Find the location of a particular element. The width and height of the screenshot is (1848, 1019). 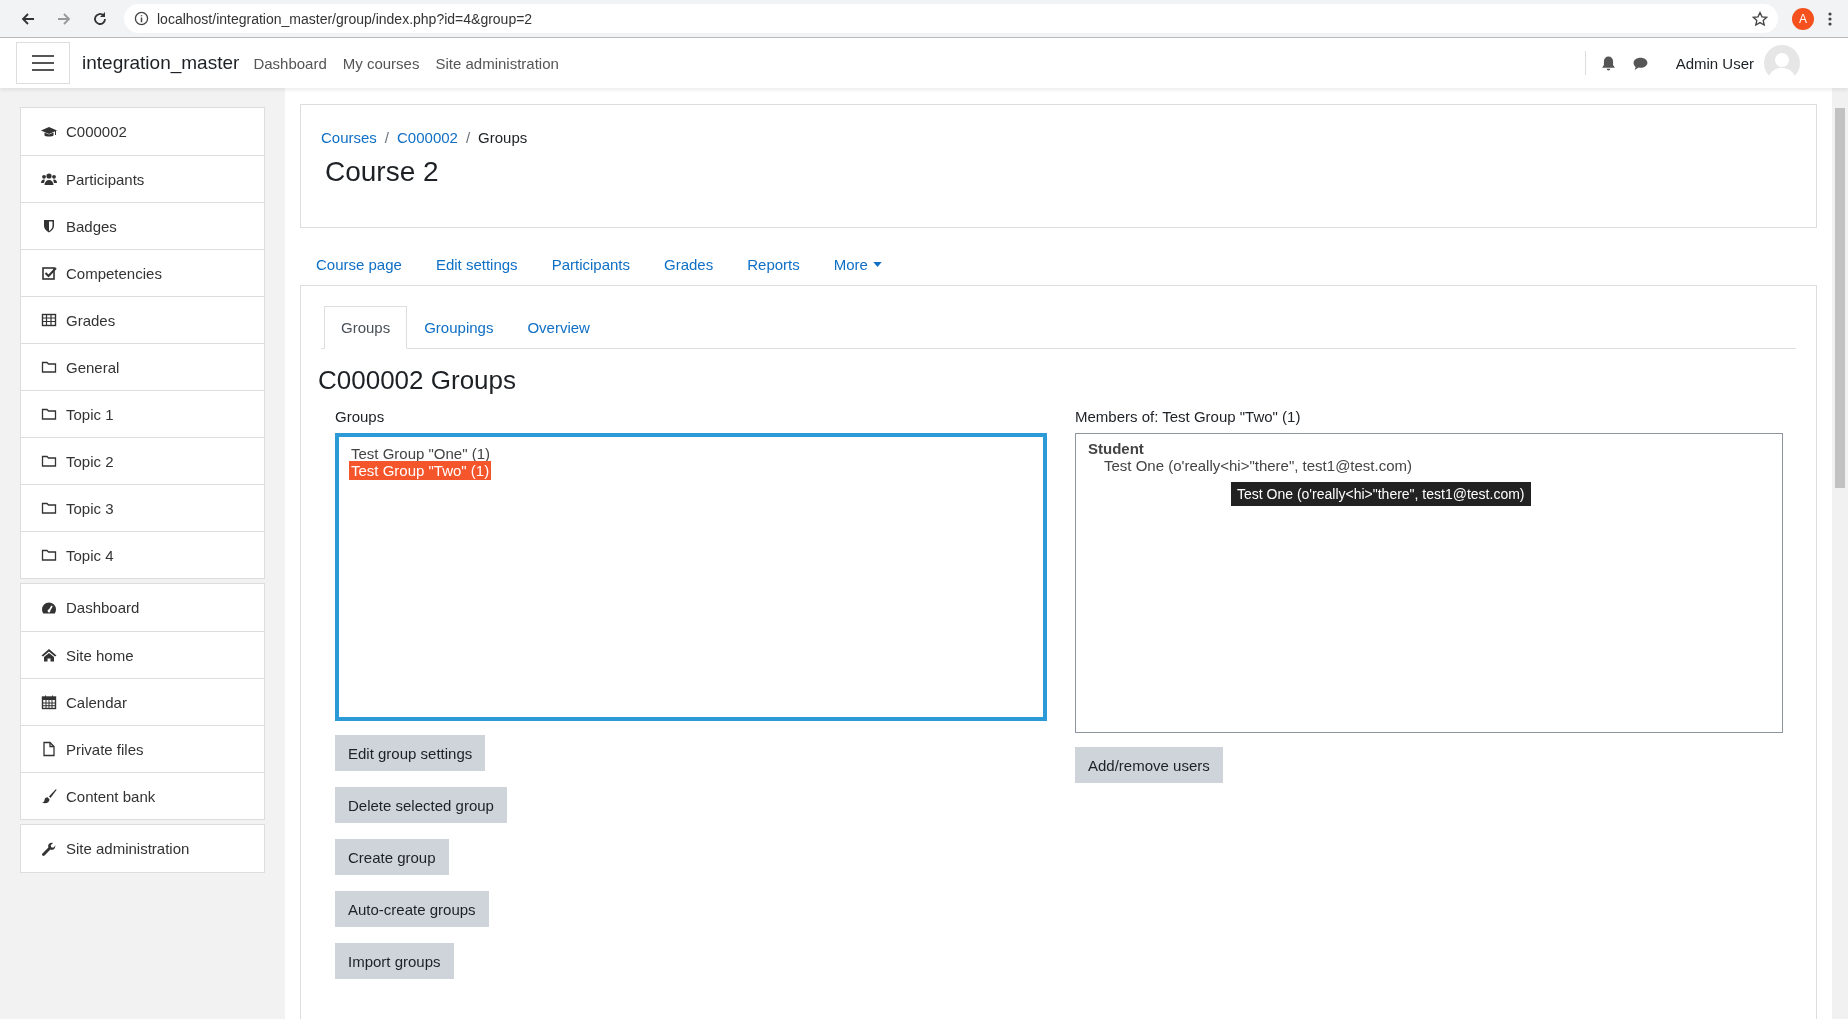

info-icon is located at coordinates (141, 18).